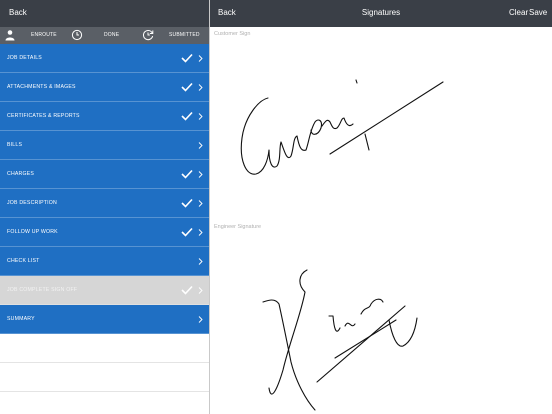  Describe the element at coordinates (21, 319) in the screenshot. I see `menu-item-label: SUMMARY` at that location.